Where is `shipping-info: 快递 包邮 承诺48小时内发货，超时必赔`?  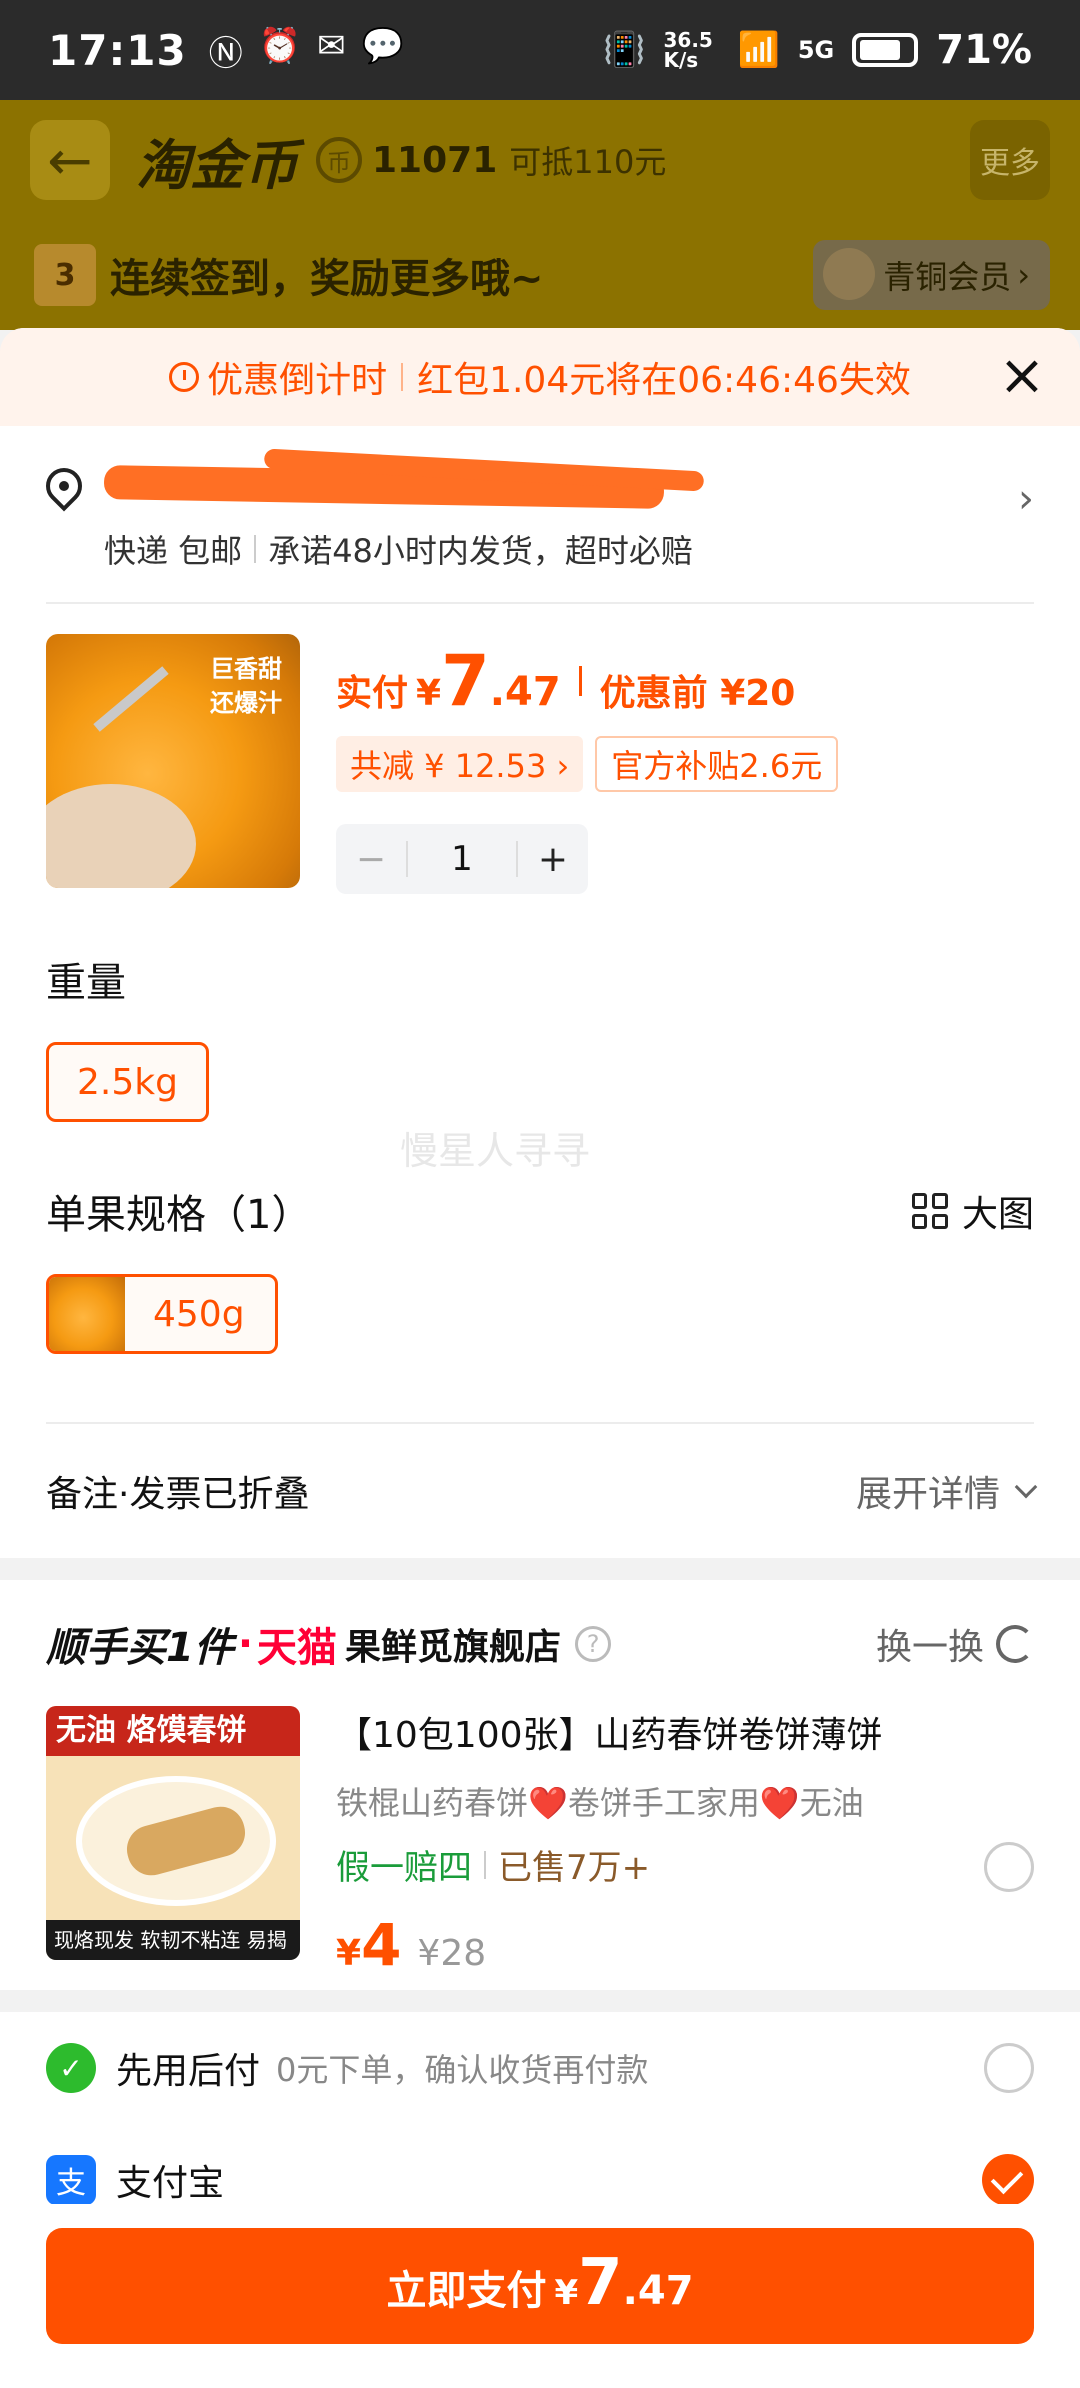
shipping-info: 快递 包邮 承诺48小时内发货，超时必赔 is located at coordinates (569, 549).